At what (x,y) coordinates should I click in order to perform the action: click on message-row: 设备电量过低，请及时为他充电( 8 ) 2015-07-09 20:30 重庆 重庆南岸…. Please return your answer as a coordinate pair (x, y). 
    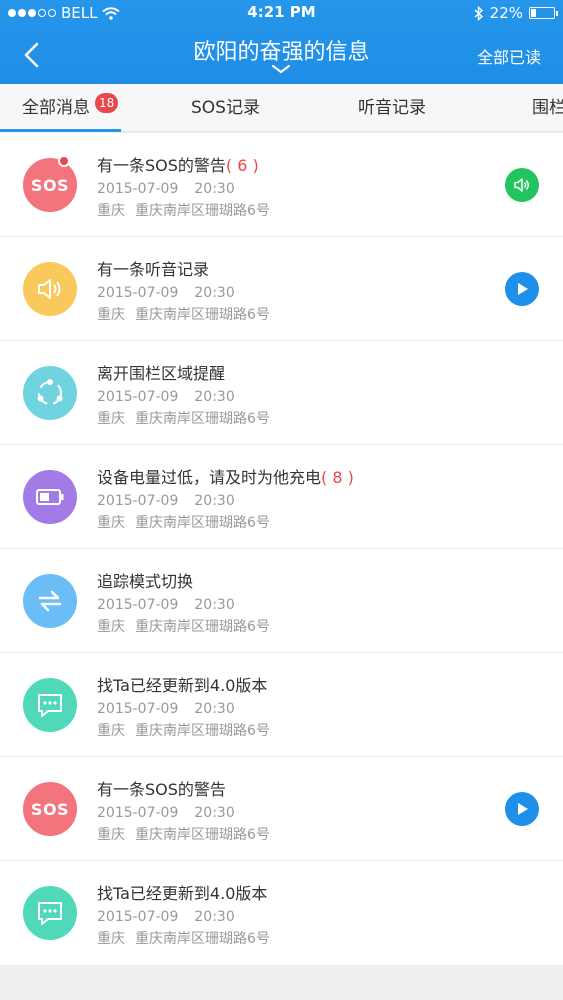
    Looking at the image, I should click on (281, 497).